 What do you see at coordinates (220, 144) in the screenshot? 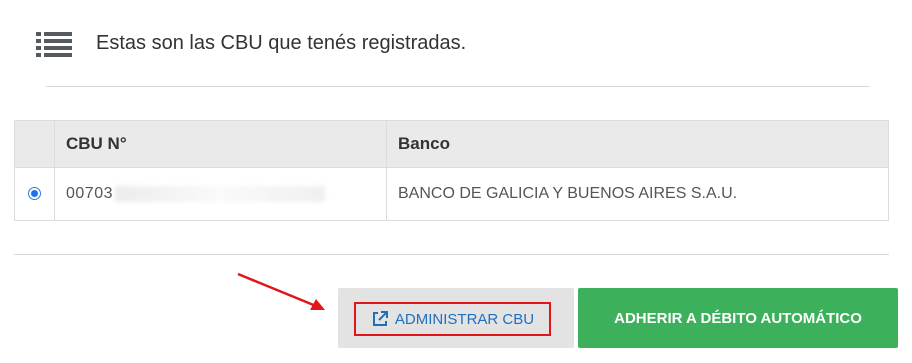
I see `column-header-cbu: CBU N°` at bounding box center [220, 144].